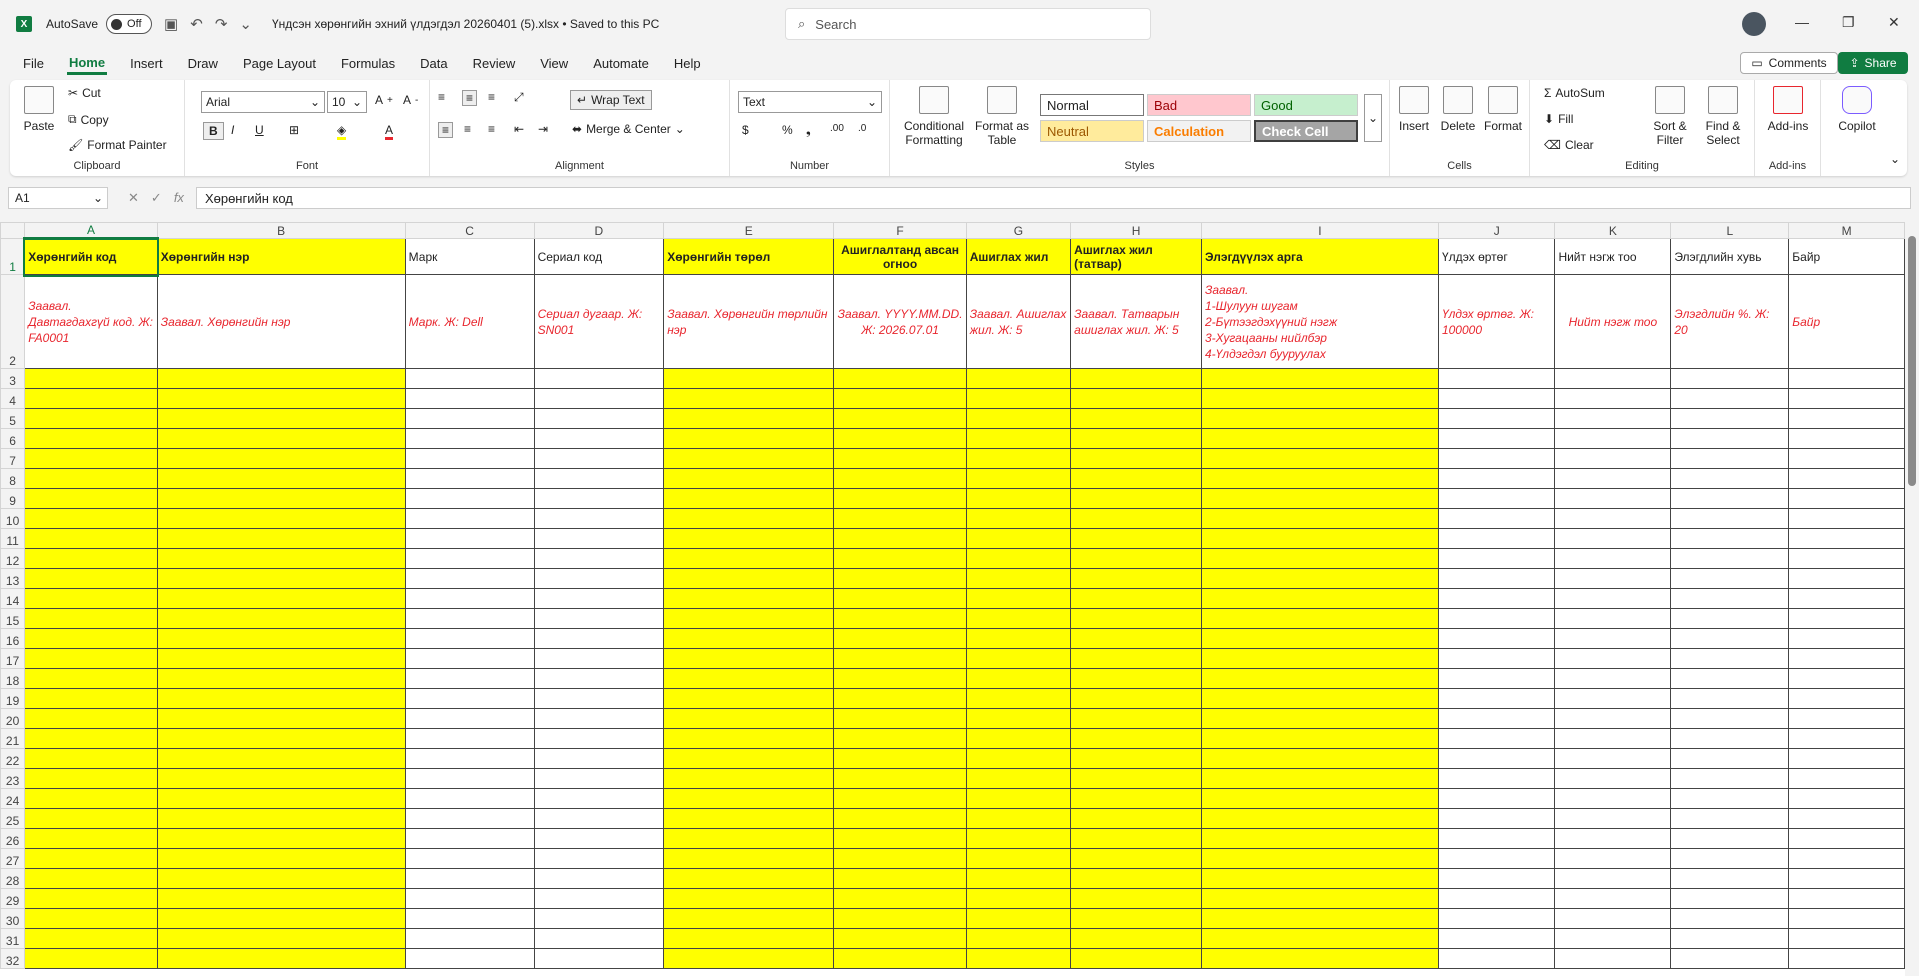 Image resolution: width=1919 pixels, height=976 pixels. Describe the element at coordinates (446, 130) in the screenshot. I see `align-left-icon: ≡` at that location.